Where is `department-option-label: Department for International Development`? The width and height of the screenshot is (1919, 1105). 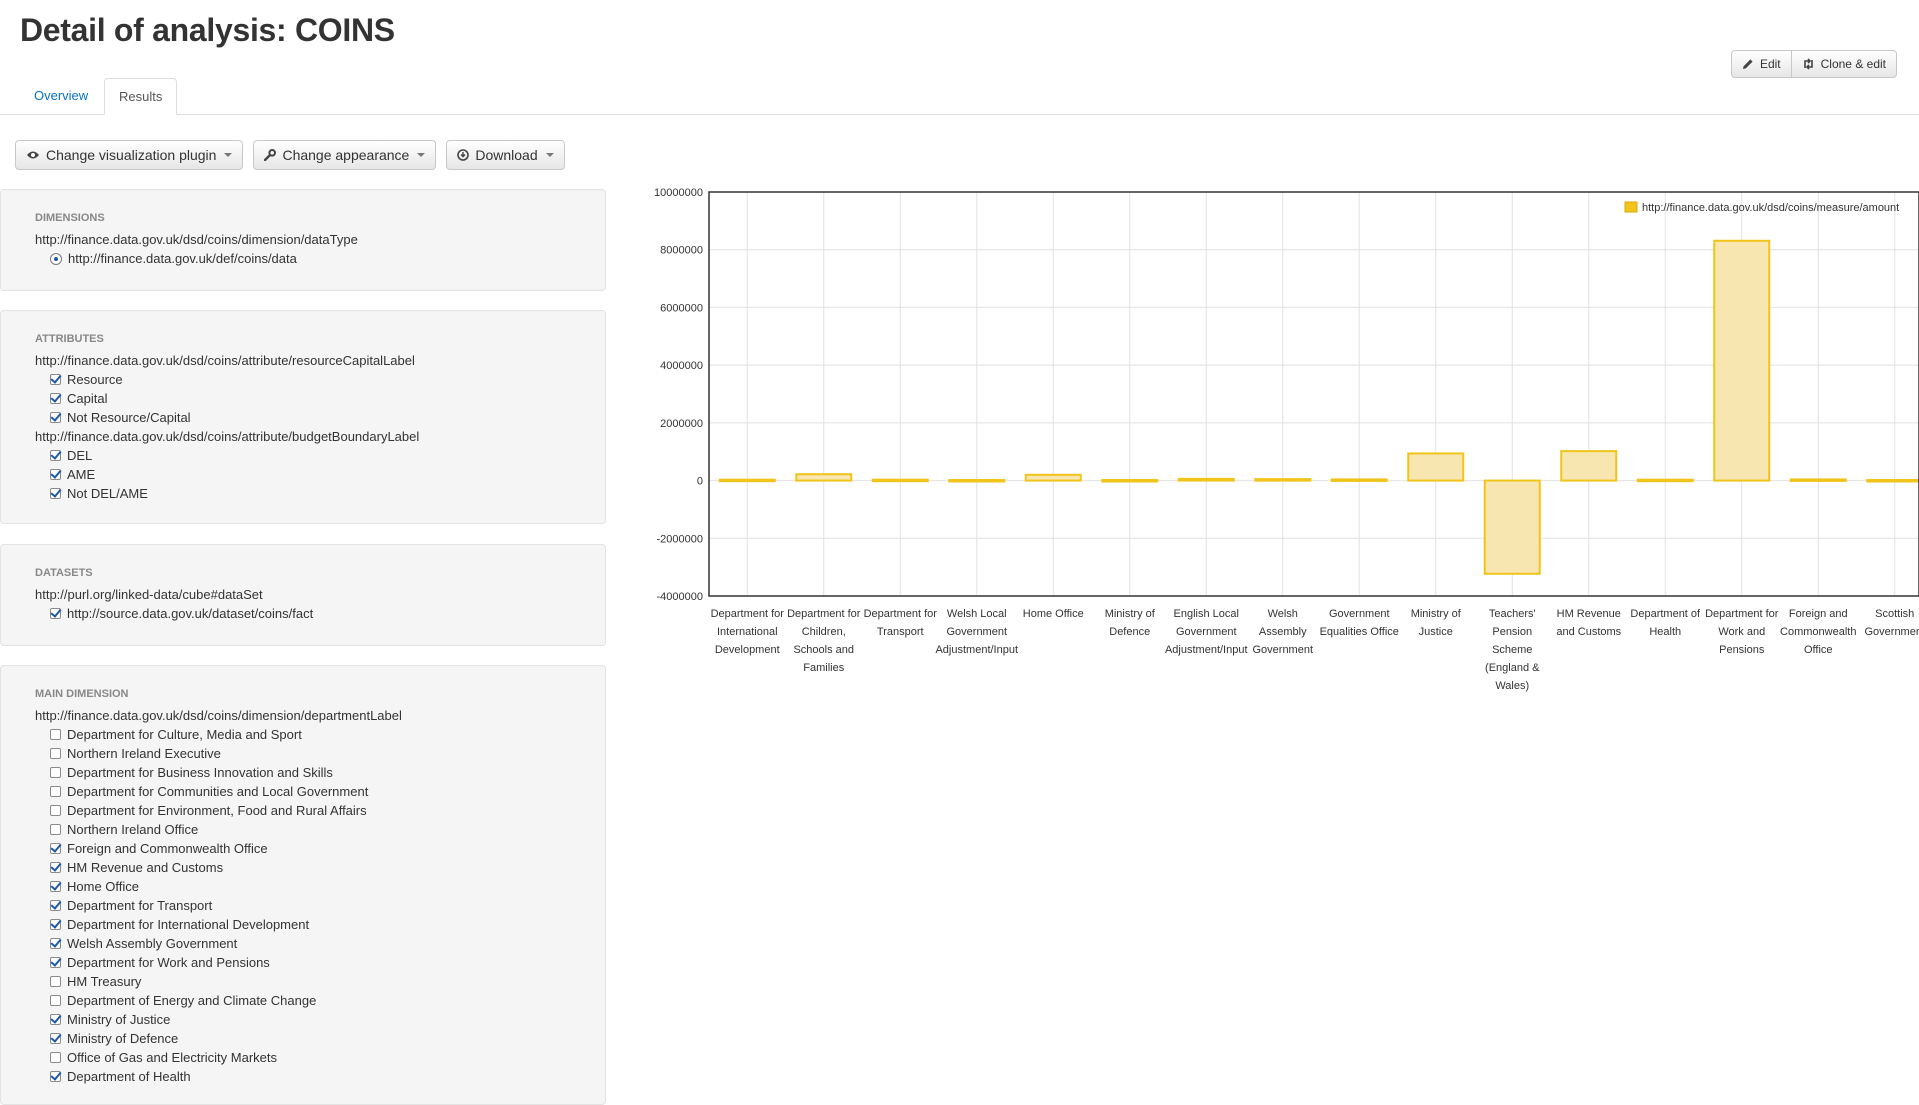
department-option-label: Department for International Development is located at coordinates (188, 924).